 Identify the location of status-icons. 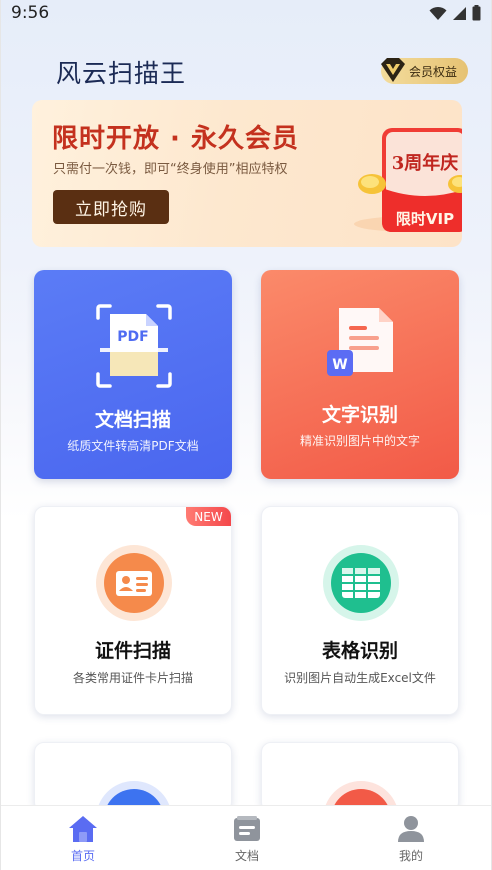
(455, 13).